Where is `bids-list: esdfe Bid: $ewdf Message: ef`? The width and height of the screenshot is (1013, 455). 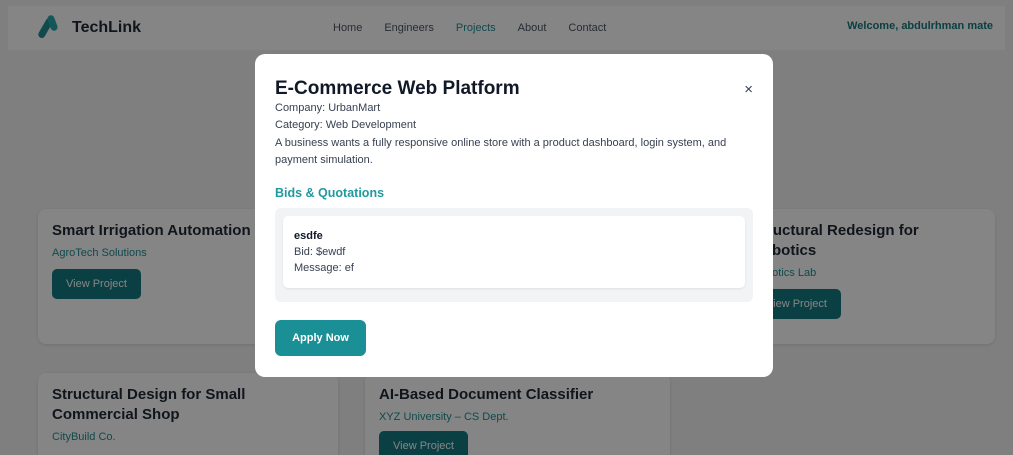 bids-list: esdfe Bid: $ewdf Message: ef is located at coordinates (514, 255).